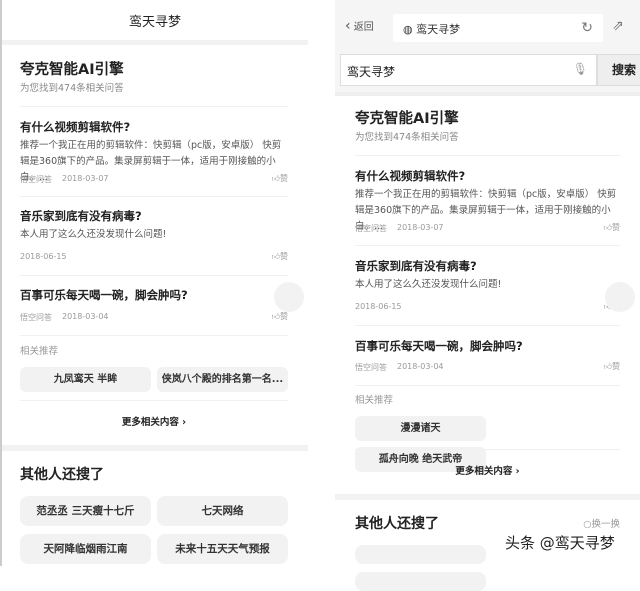 Image resolution: width=640 pixels, height=591 pixels. What do you see at coordinates (222, 549) in the screenshot?
I see `others-chip: 未来十五天天气预报` at bounding box center [222, 549].